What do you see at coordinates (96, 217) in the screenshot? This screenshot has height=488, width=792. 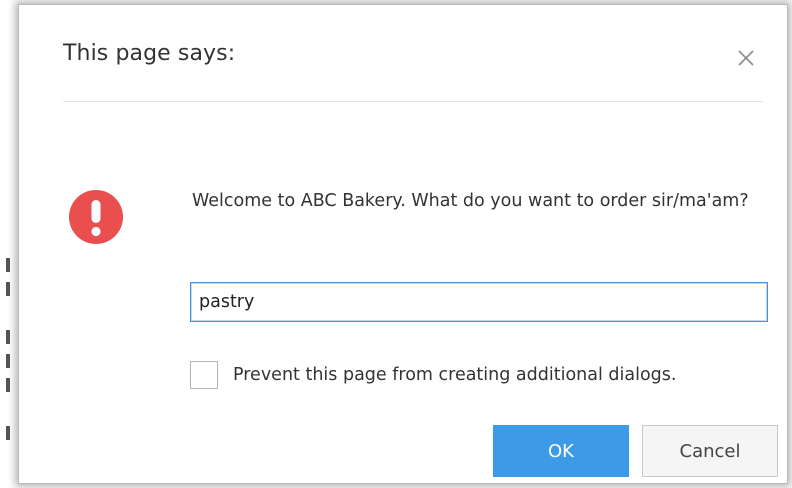 I see `exclamation-circle-icon` at bounding box center [96, 217].